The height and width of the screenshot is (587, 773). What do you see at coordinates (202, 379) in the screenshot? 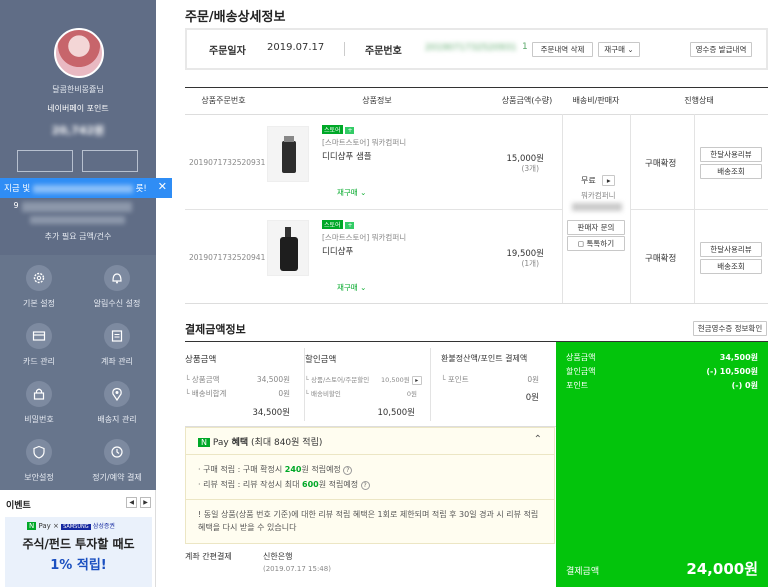
I see `line-label: └ 상품금액` at bounding box center [202, 379].